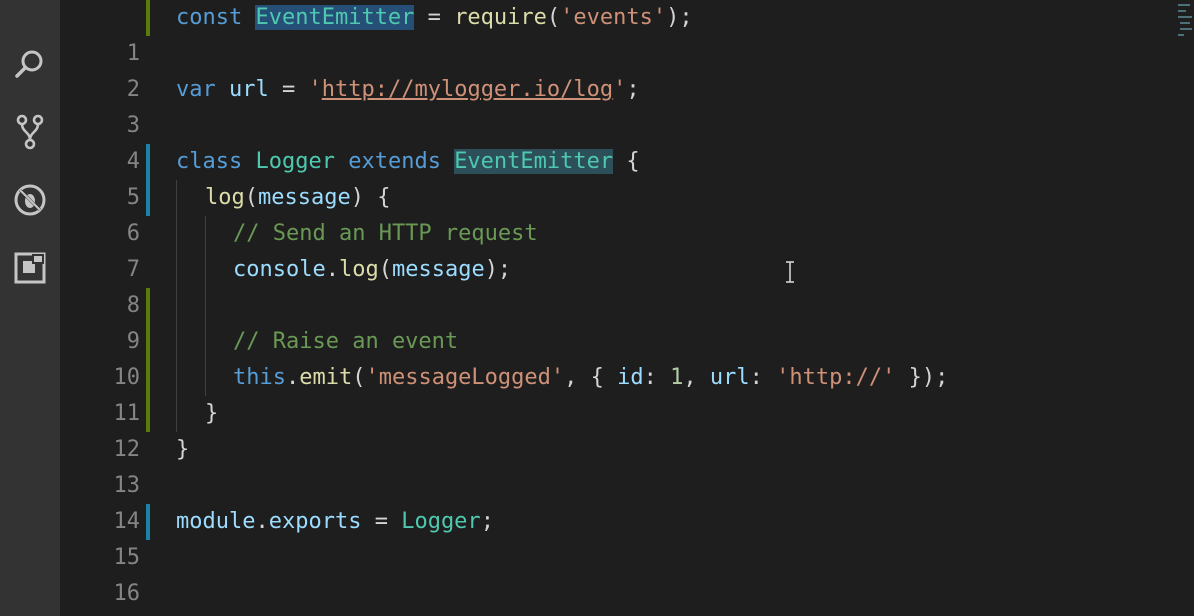 The width and height of the screenshot is (1194, 616). I want to click on activity-bar, so click(30, 308).